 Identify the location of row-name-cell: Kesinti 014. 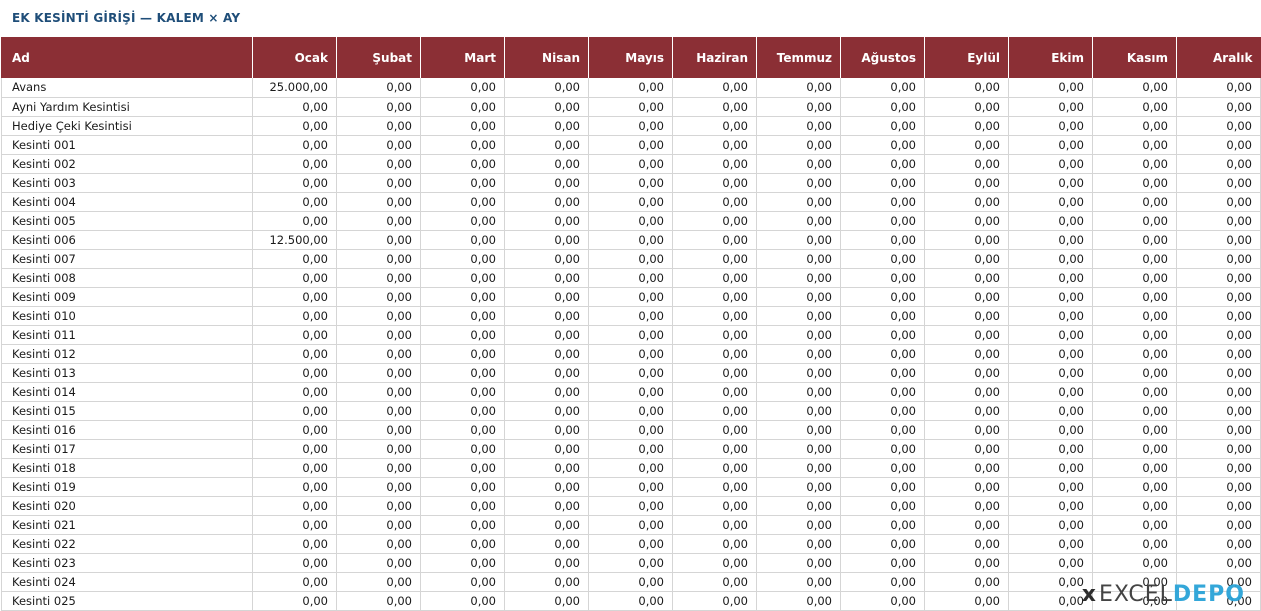
(127, 392).